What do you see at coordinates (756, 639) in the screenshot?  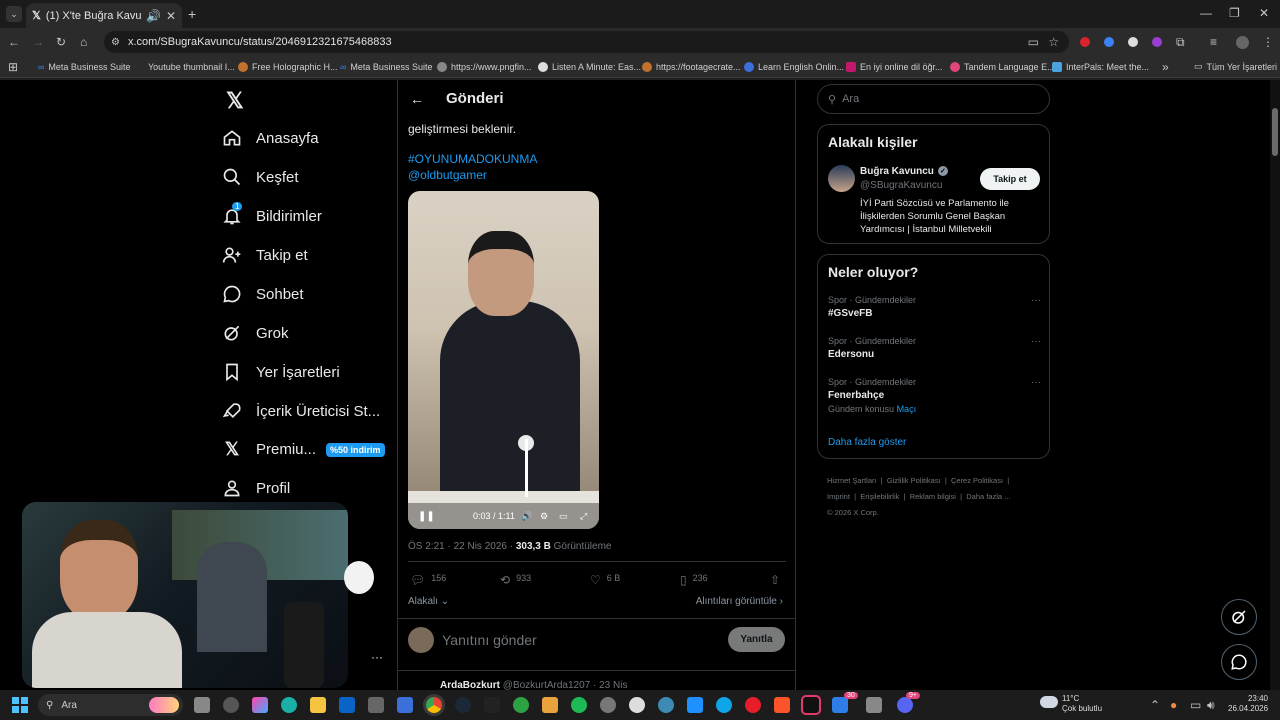 I see `reply-submit-button: Yanıtla` at bounding box center [756, 639].